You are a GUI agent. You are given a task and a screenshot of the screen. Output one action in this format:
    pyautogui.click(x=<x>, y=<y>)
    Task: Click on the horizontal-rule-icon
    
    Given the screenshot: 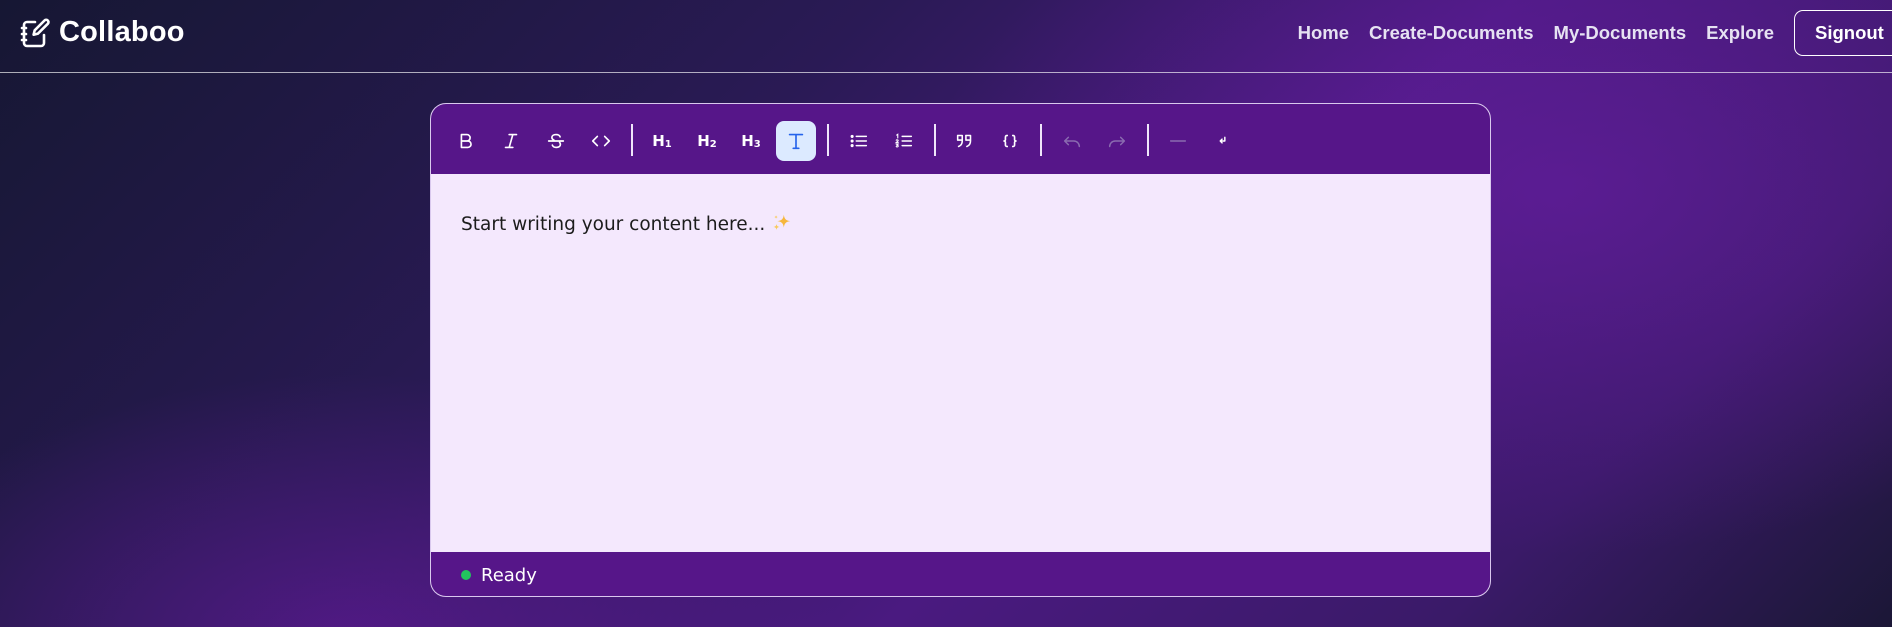 What is the action you would take?
    pyautogui.click(x=1178, y=141)
    